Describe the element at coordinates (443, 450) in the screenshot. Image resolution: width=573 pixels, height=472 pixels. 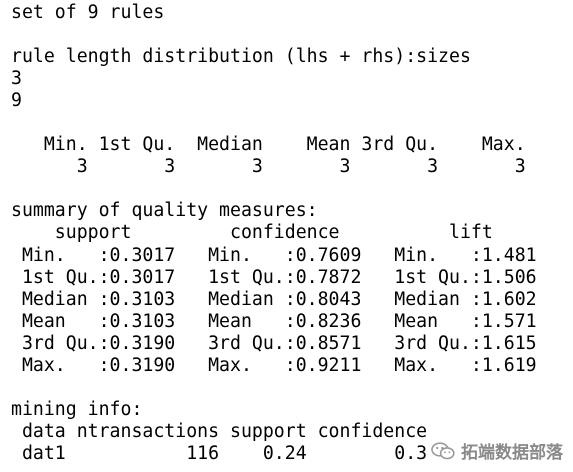
I see `wechat-icon` at that location.